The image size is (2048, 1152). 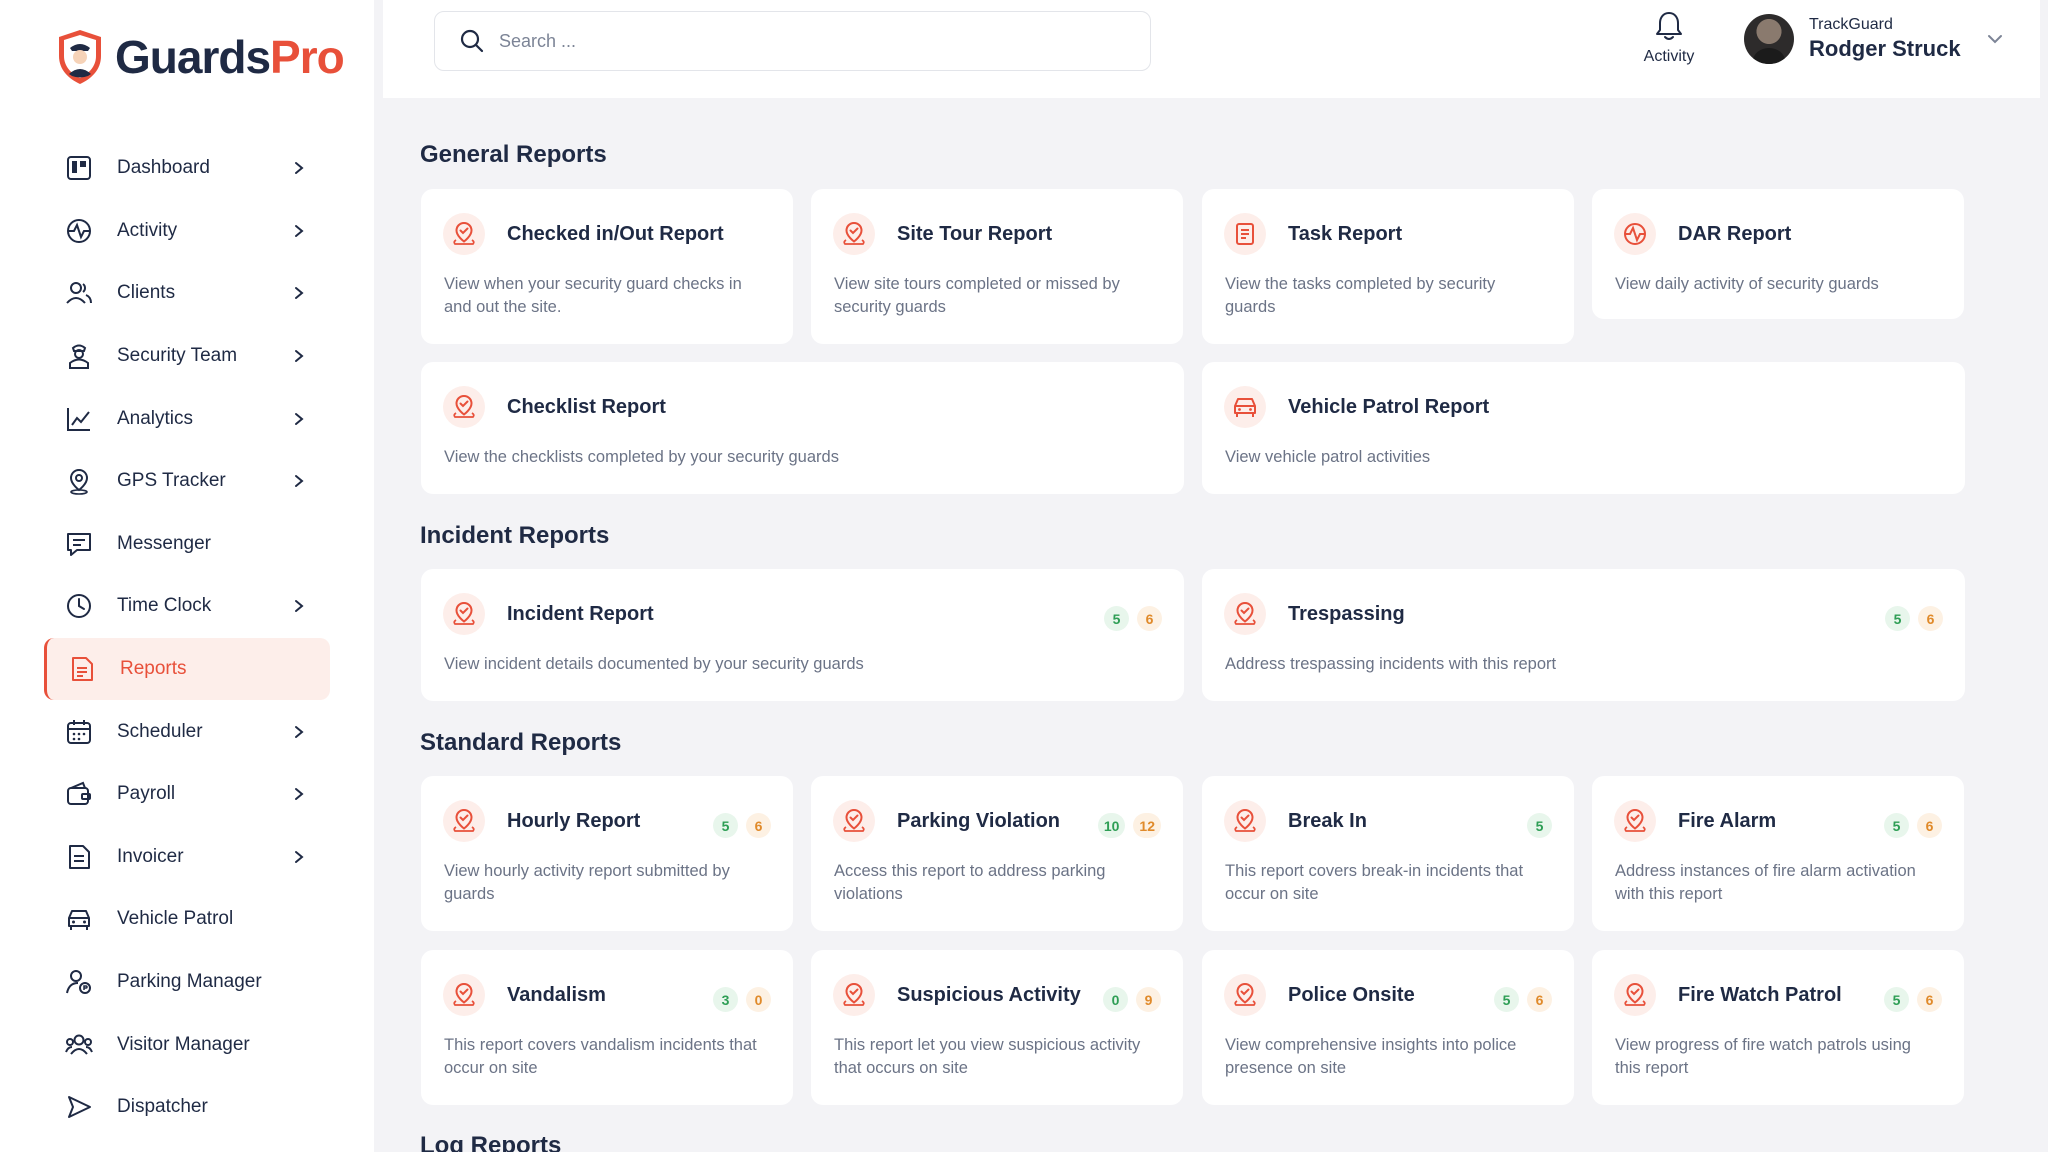 I want to click on report-title: Fire Watch Patrol, so click(x=1760, y=995).